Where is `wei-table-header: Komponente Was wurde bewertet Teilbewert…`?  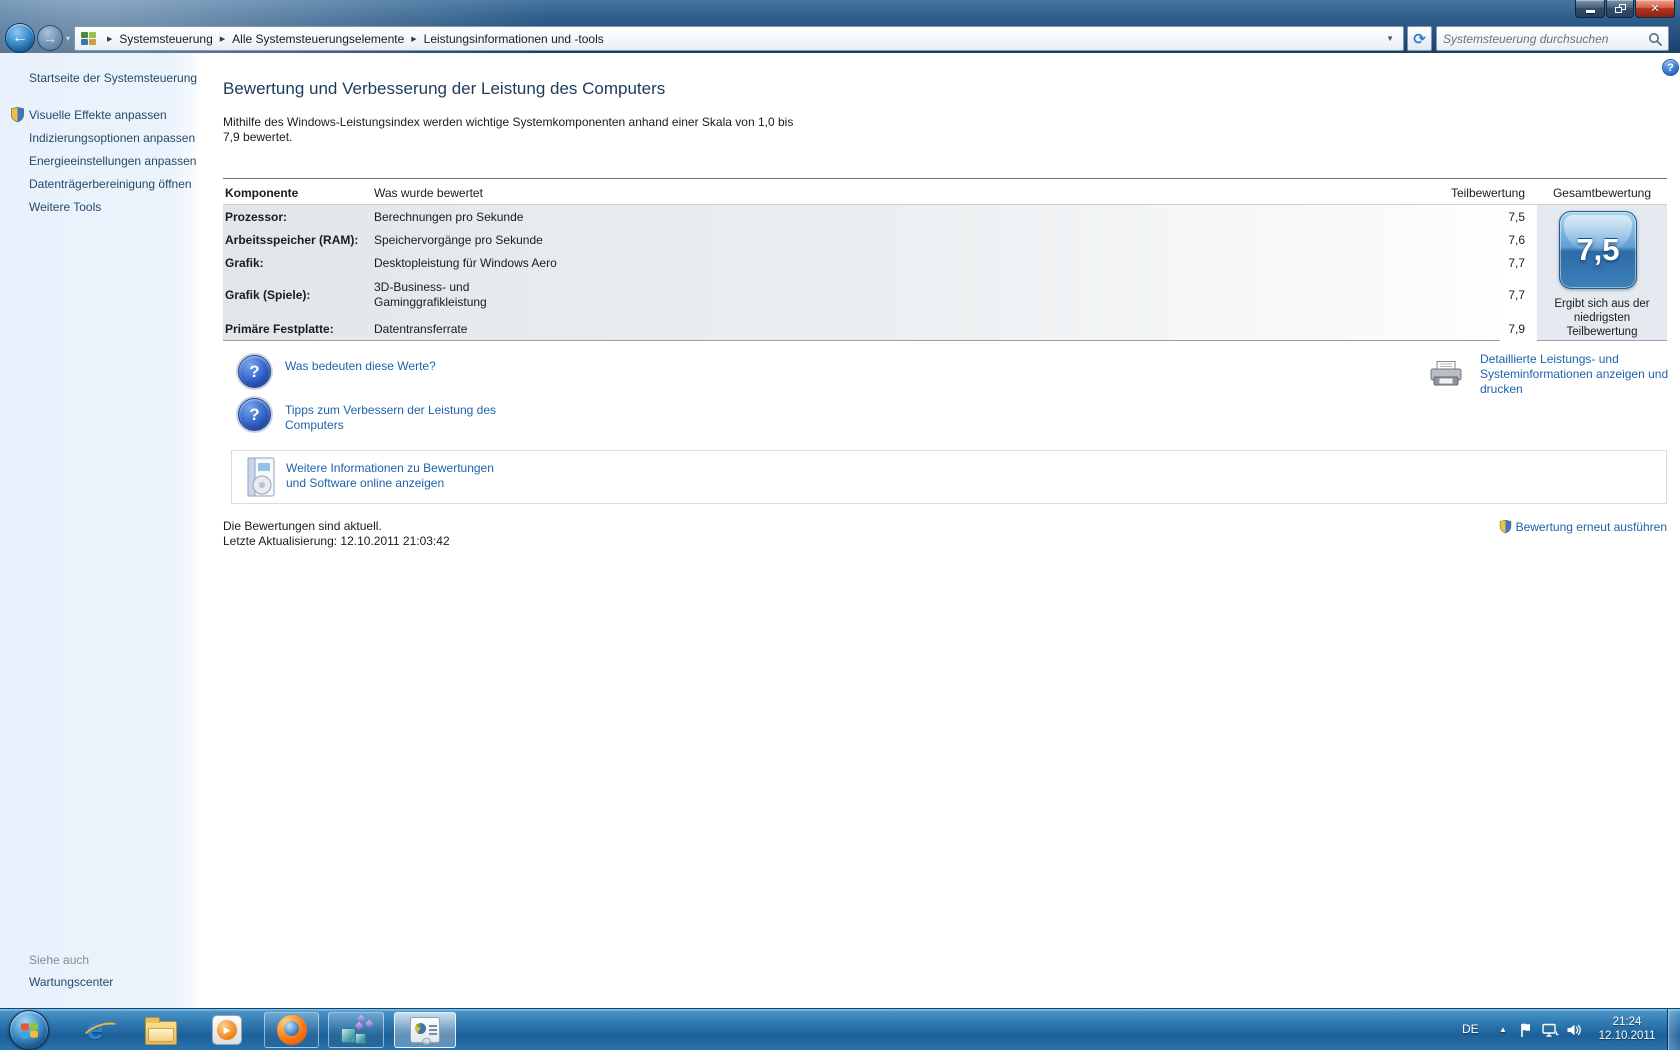 wei-table-header: Komponente Was wurde bewertet Teilbewert… is located at coordinates (945, 191).